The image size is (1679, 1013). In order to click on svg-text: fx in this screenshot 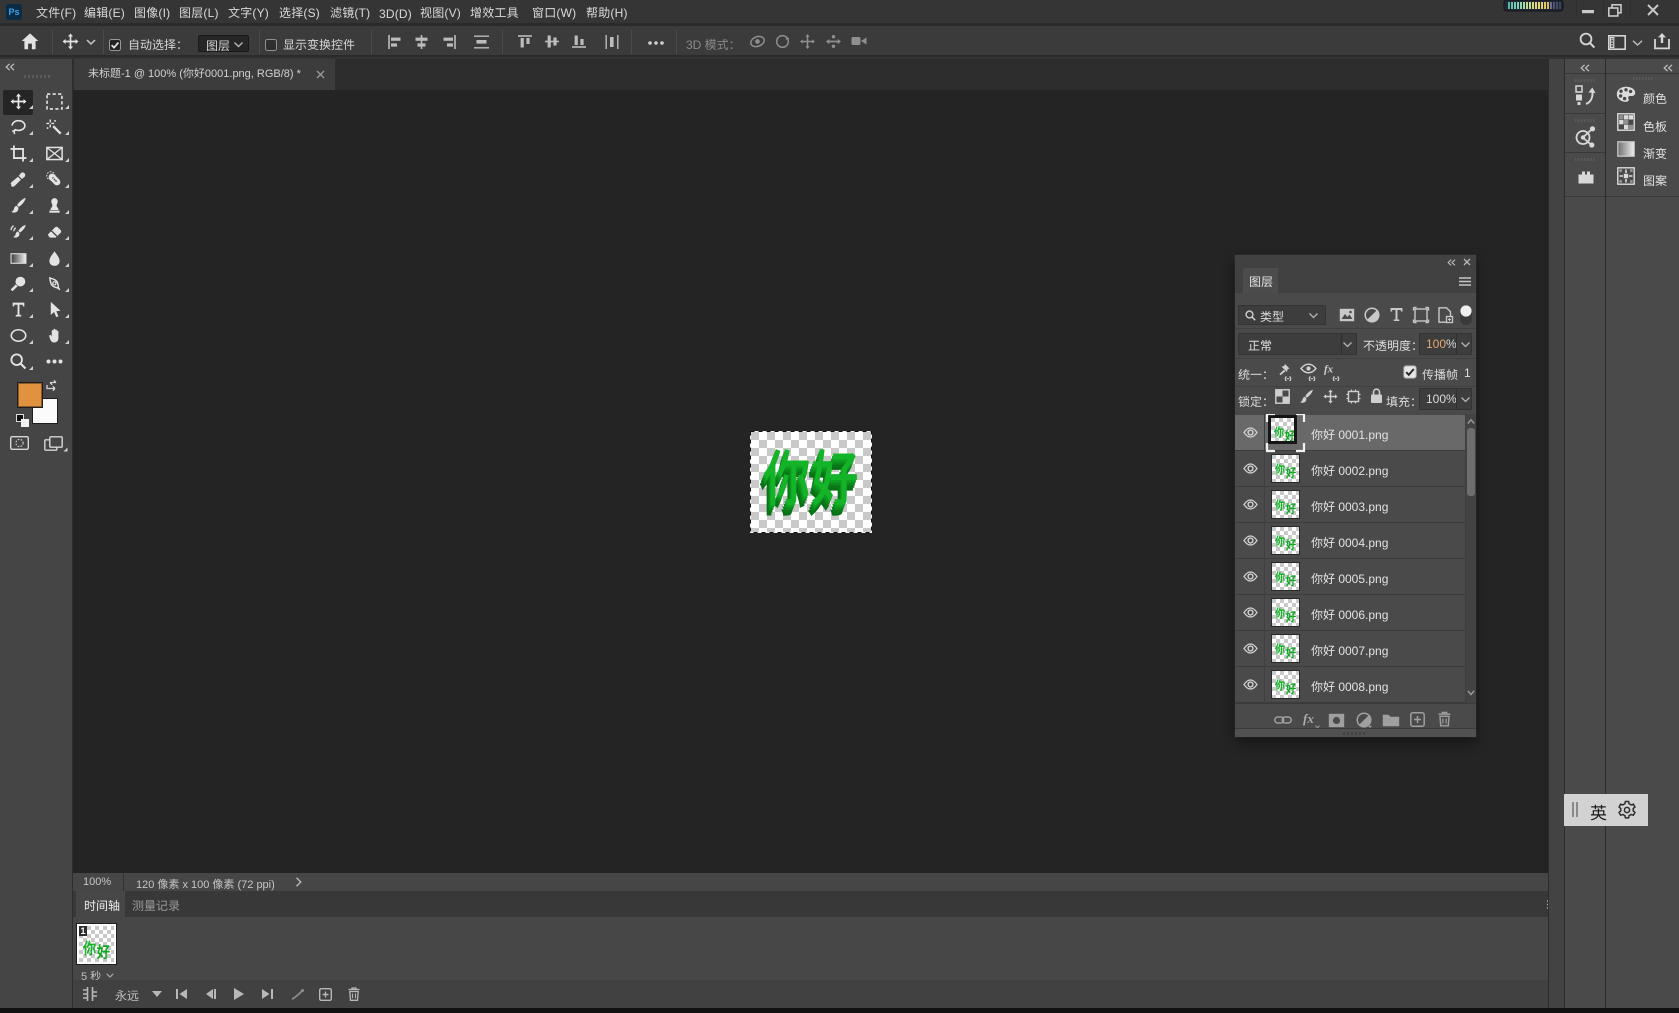, I will do `click(1329, 370)`.